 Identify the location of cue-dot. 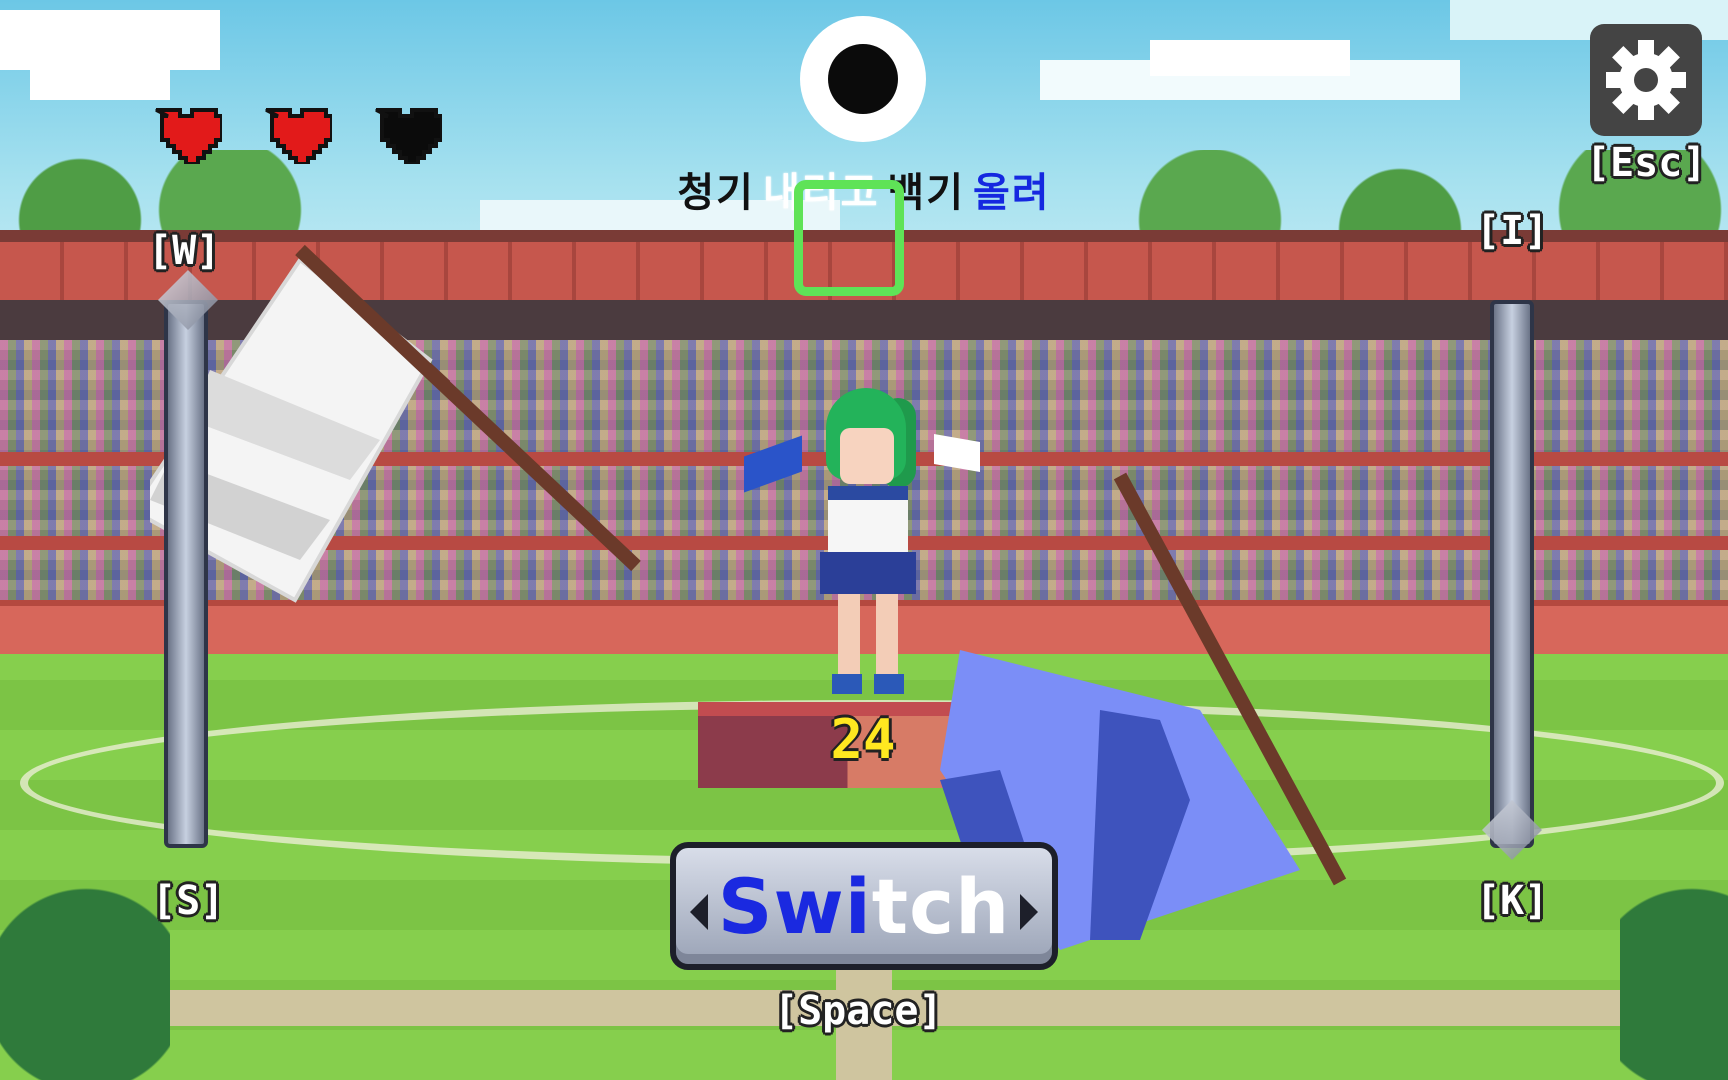
(863, 79).